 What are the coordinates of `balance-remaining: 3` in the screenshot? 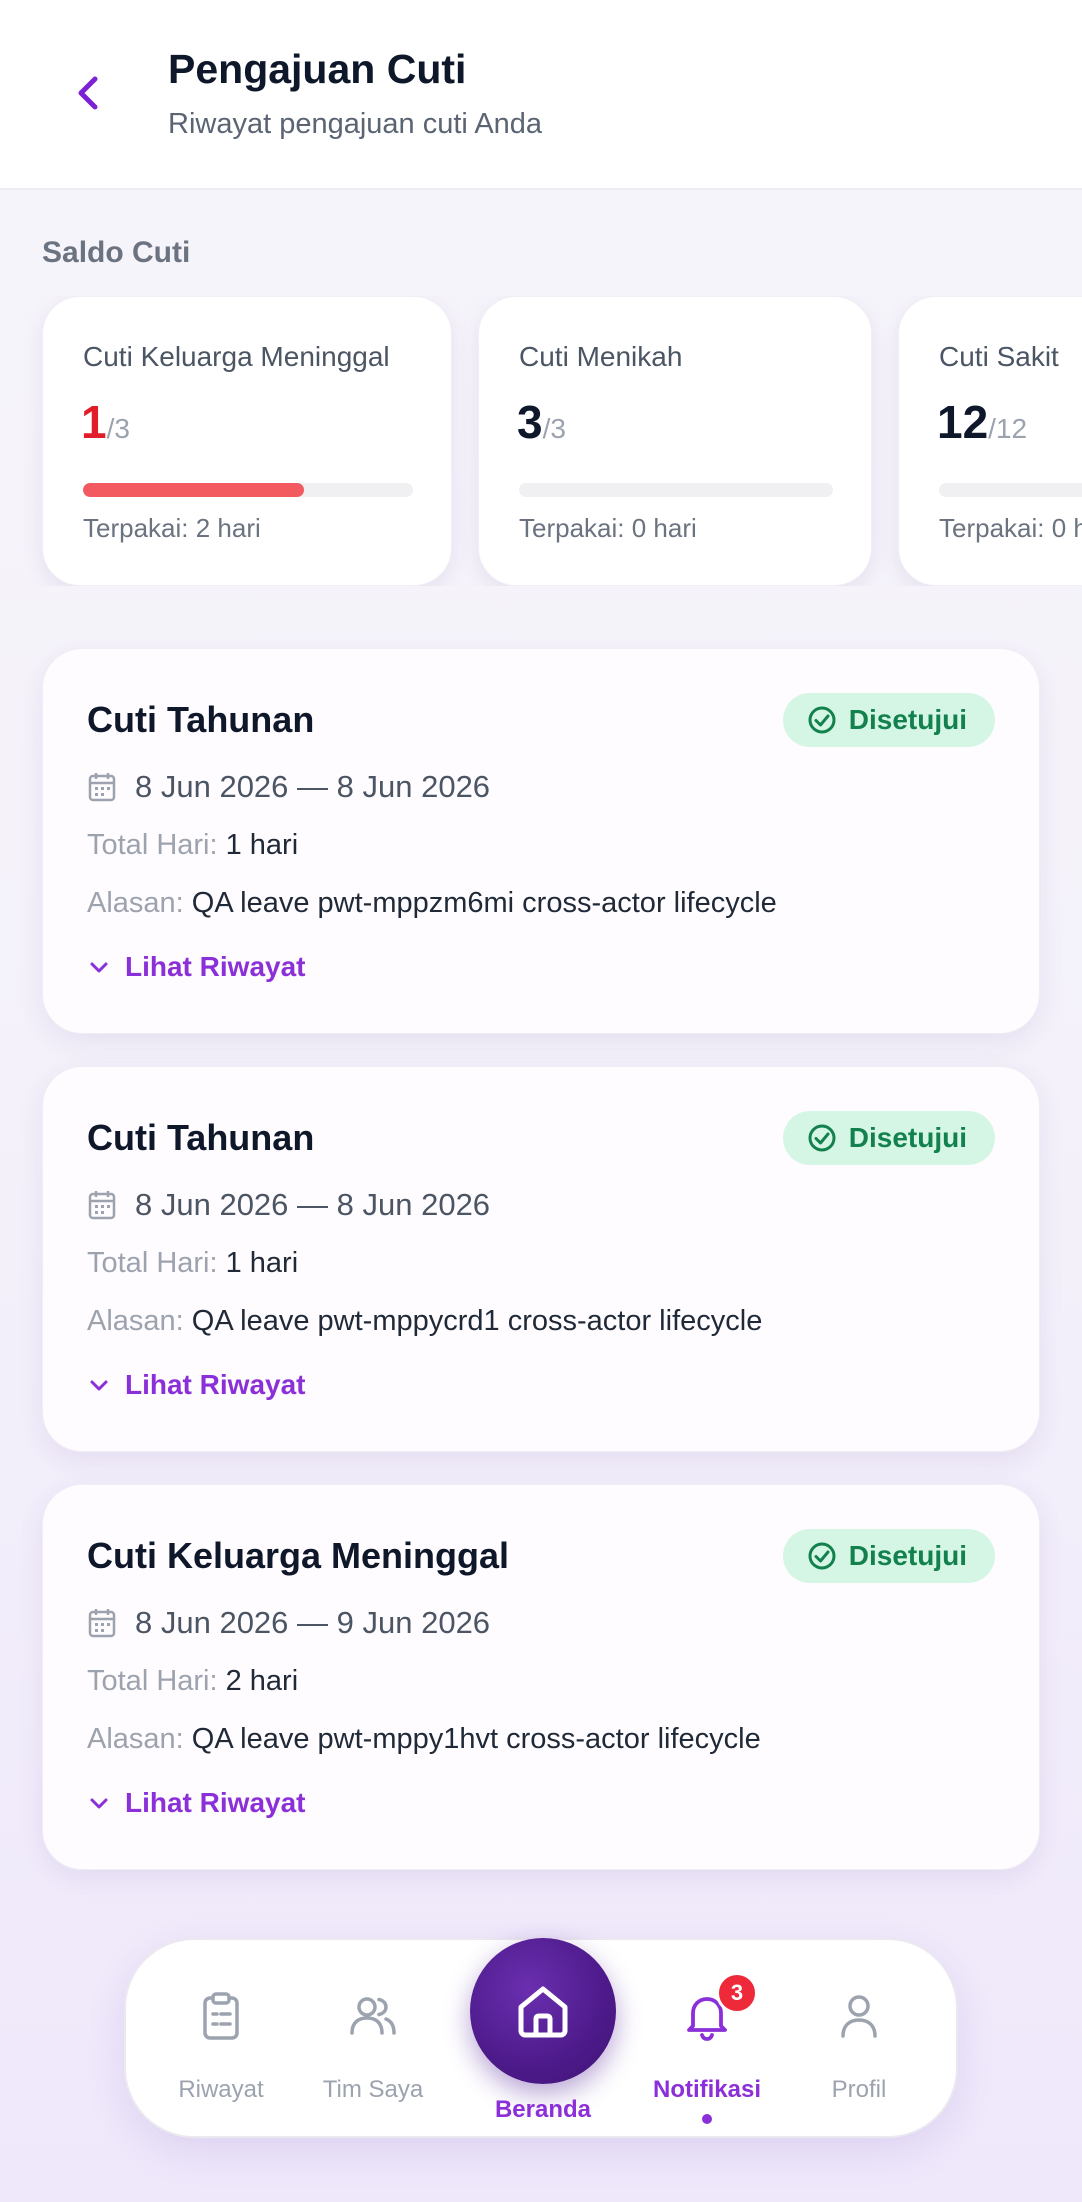 It's located at (530, 422).